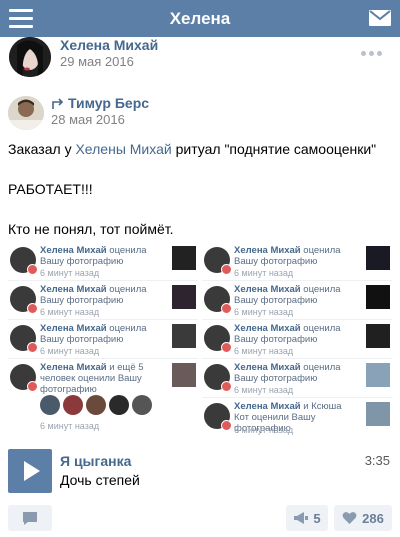  Describe the element at coordinates (301, 518) in the screenshot. I see `megaphone-icon` at that location.